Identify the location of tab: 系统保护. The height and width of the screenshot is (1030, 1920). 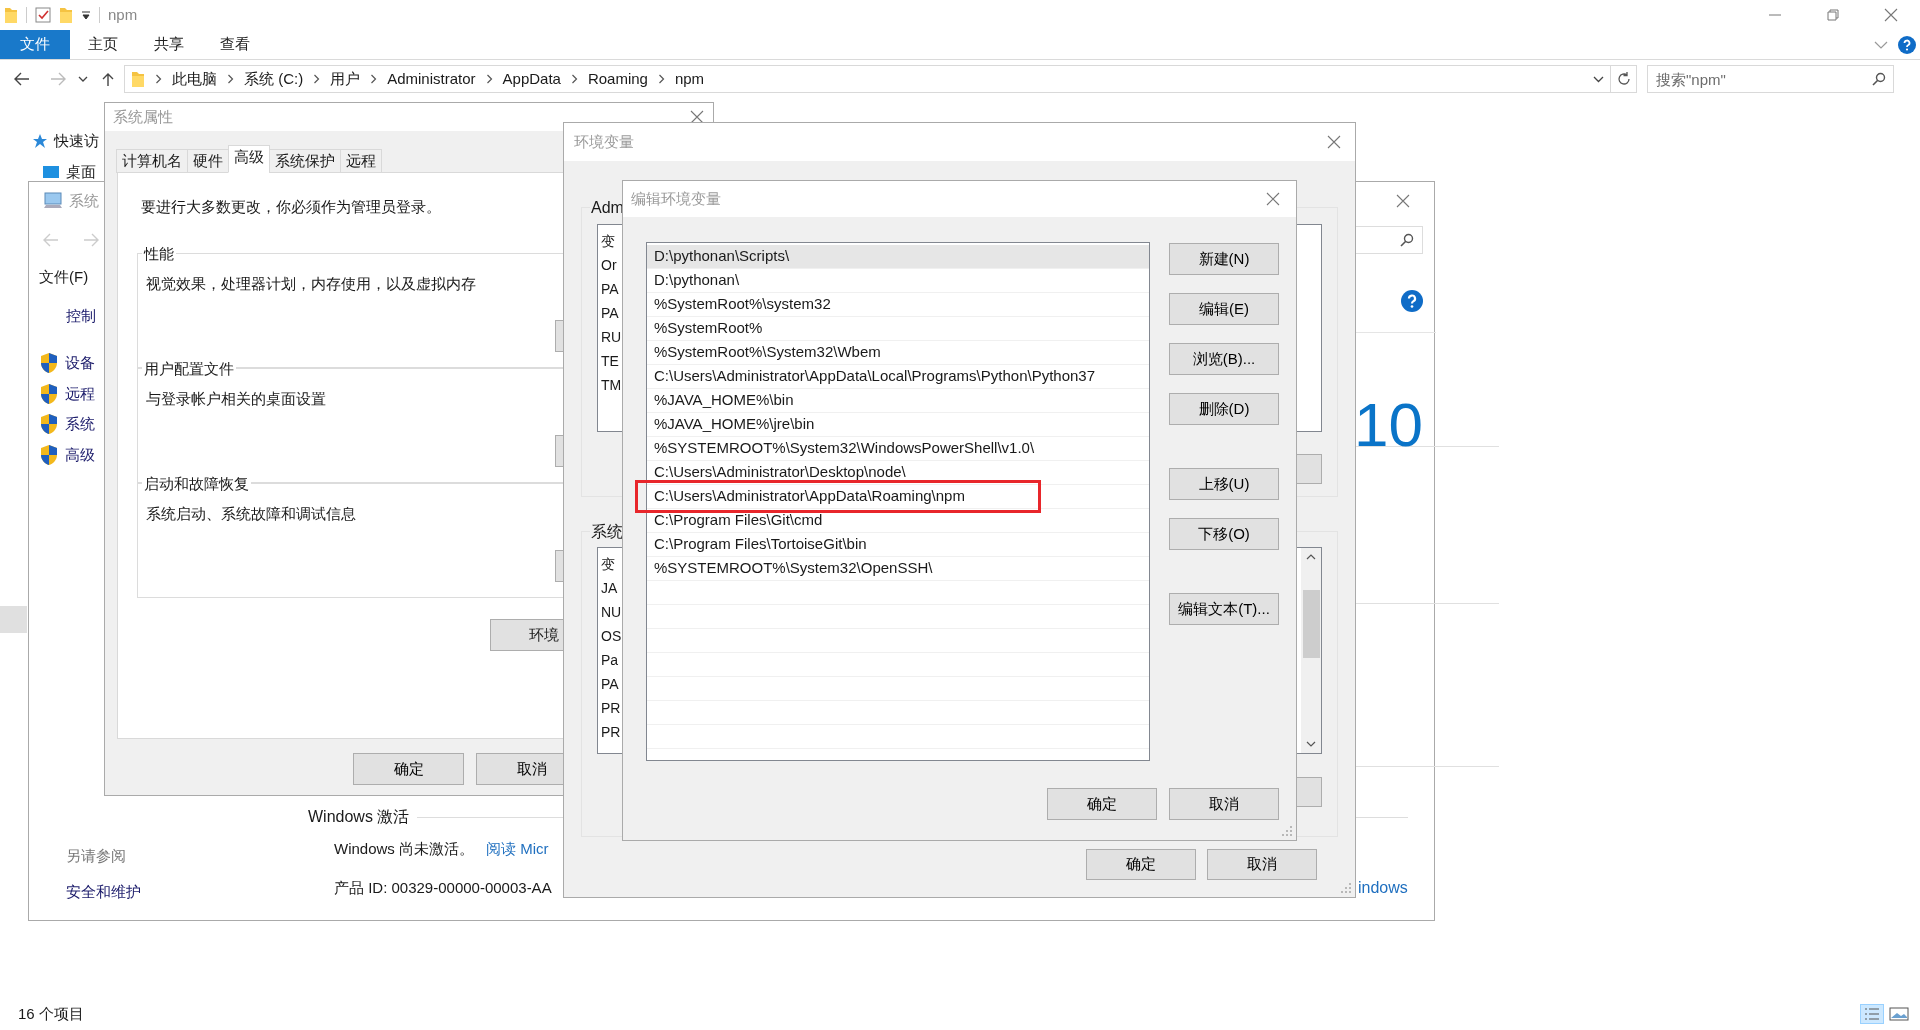
(305, 161).